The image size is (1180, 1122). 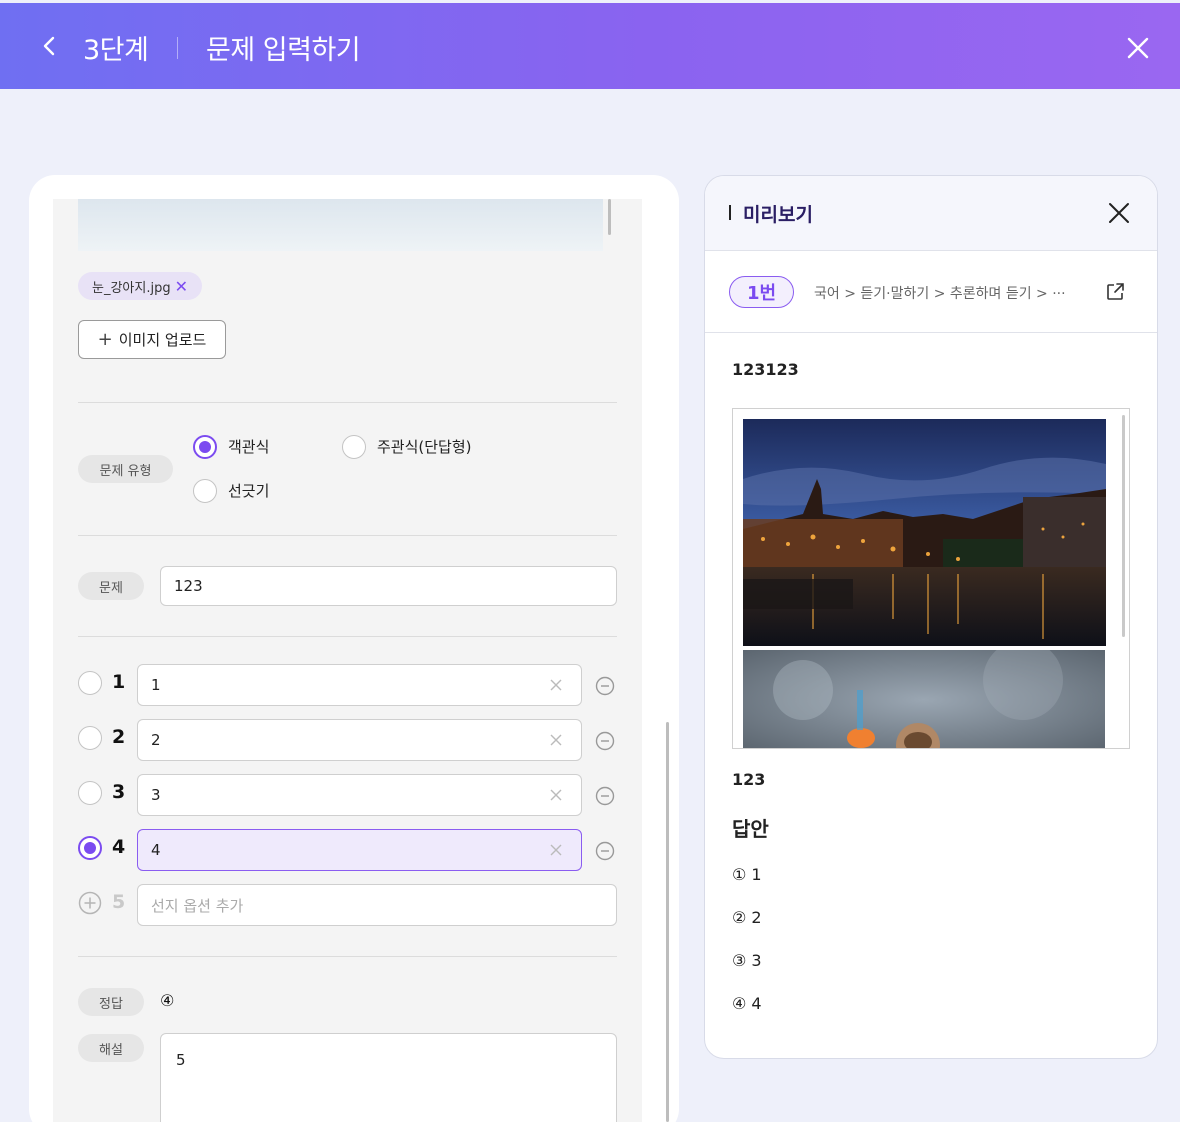 What do you see at coordinates (940, 294) in the screenshot?
I see `breadcrumb: 국어 > 듣기·말하기 > 추론하며 듣기 > ···` at bounding box center [940, 294].